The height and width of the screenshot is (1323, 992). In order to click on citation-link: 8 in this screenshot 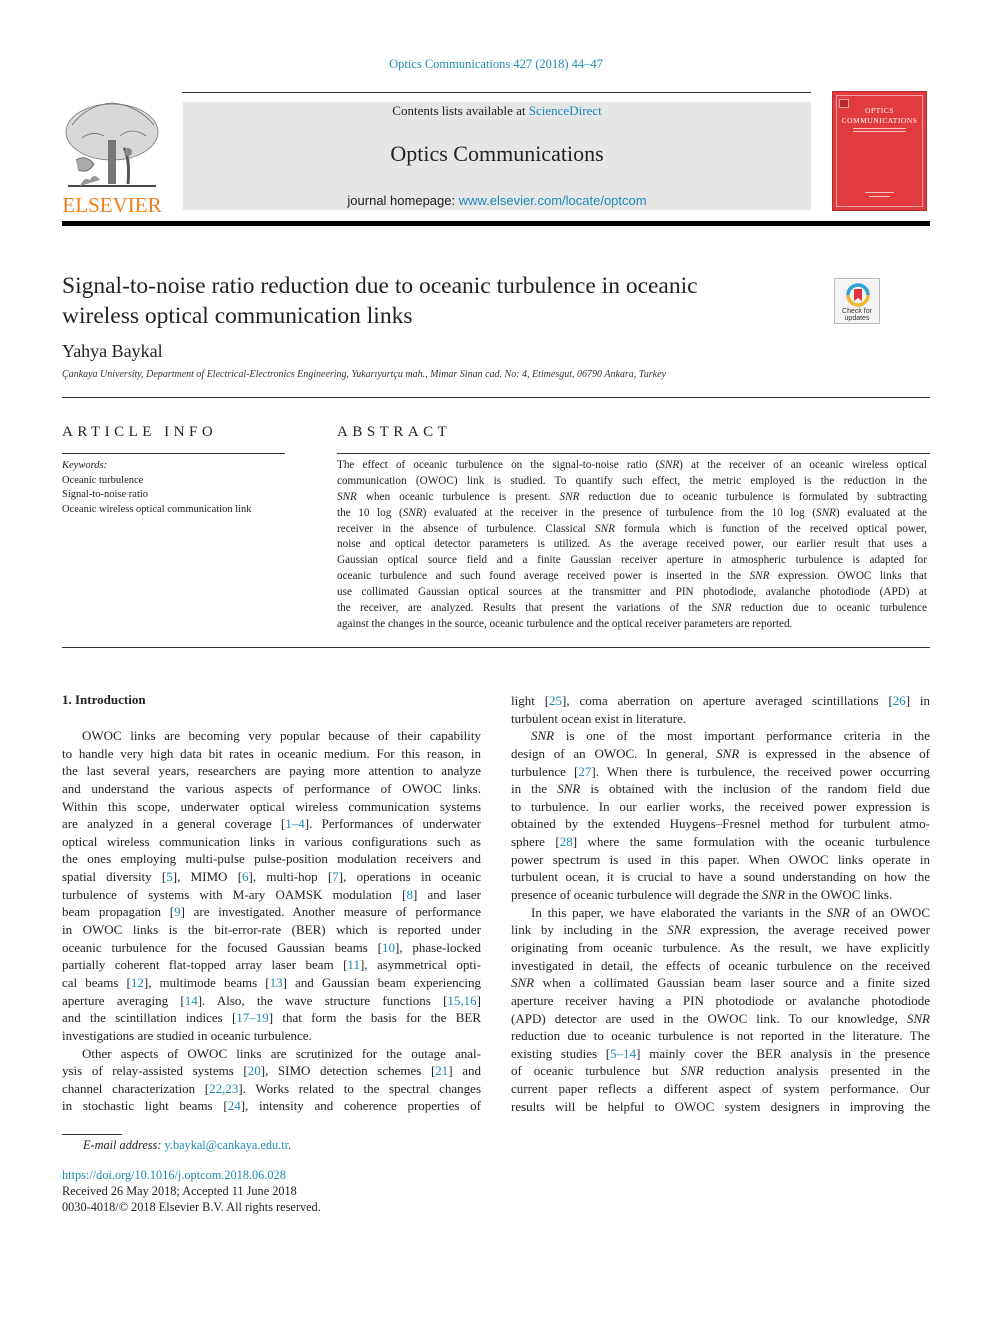, I will do `click(409, 894)`.